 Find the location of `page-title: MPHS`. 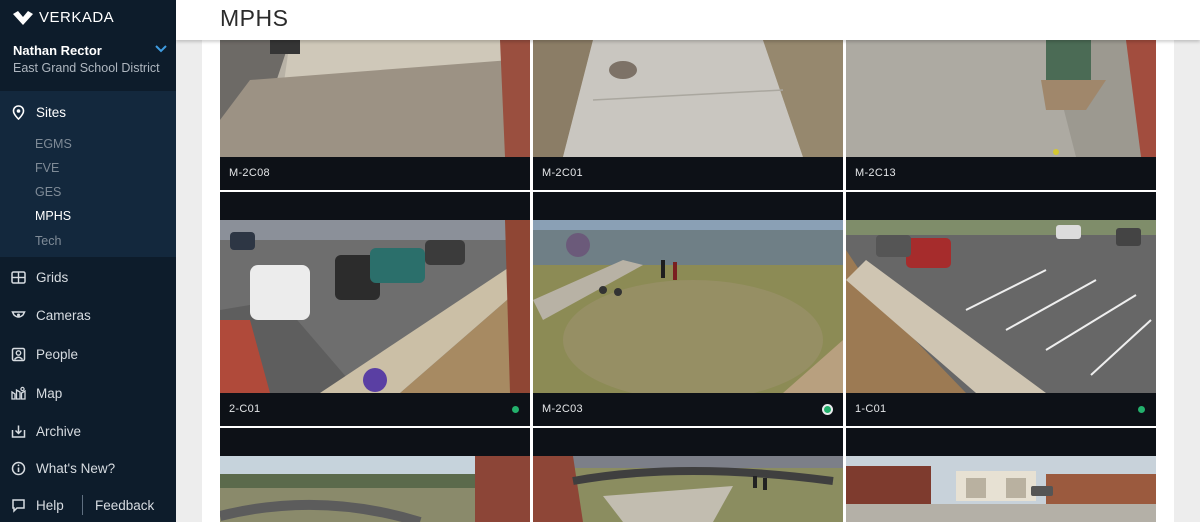

page-title: MPHS is located at coordinates (254, 18).